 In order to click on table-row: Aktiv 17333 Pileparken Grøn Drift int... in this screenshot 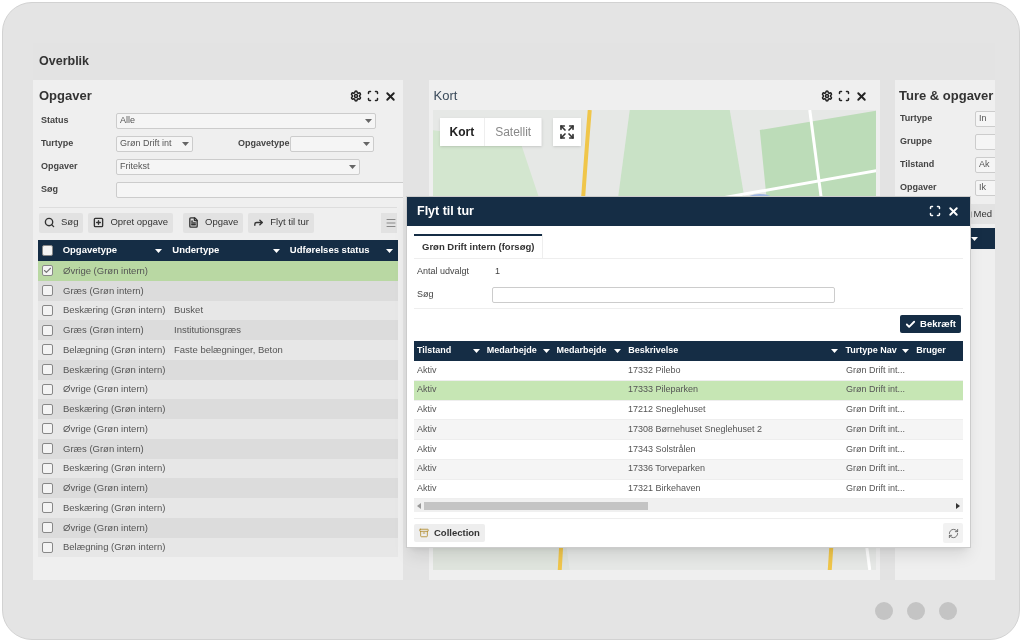, I will do `click(688, 390)`.